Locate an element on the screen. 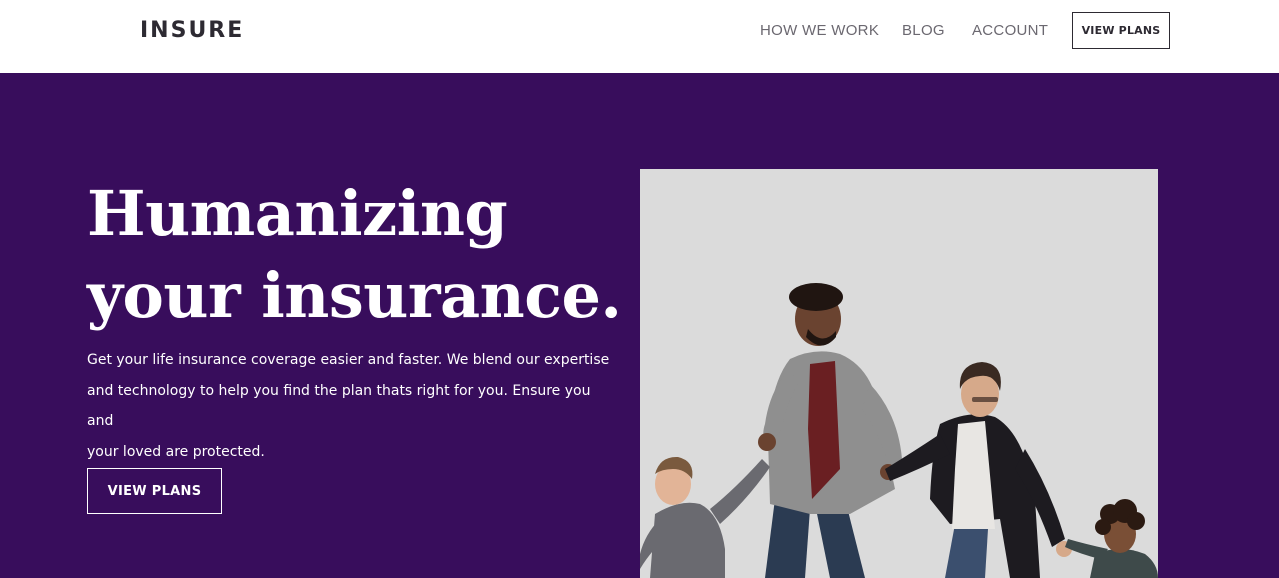  hero-title-line-2: your insurance. is located at coordinates (354, 295).